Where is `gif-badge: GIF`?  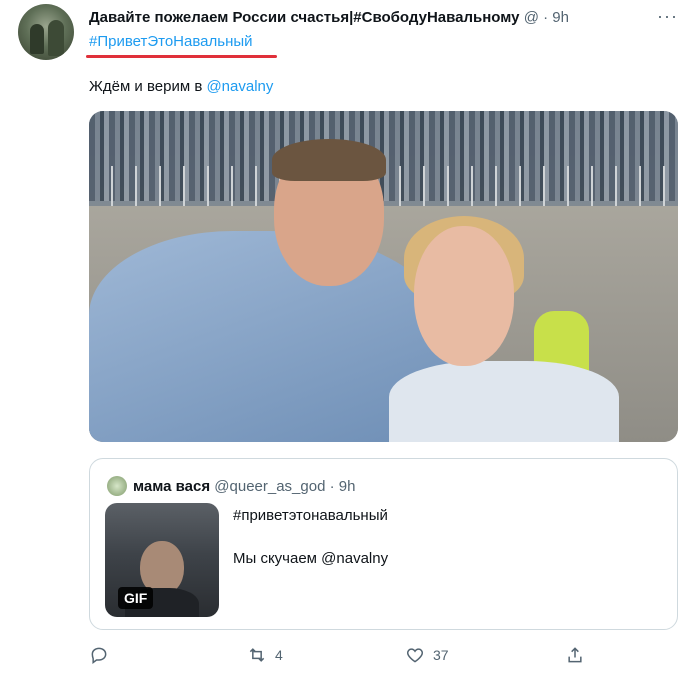 gif-badge: GIF is located at coordinates (136, 598).